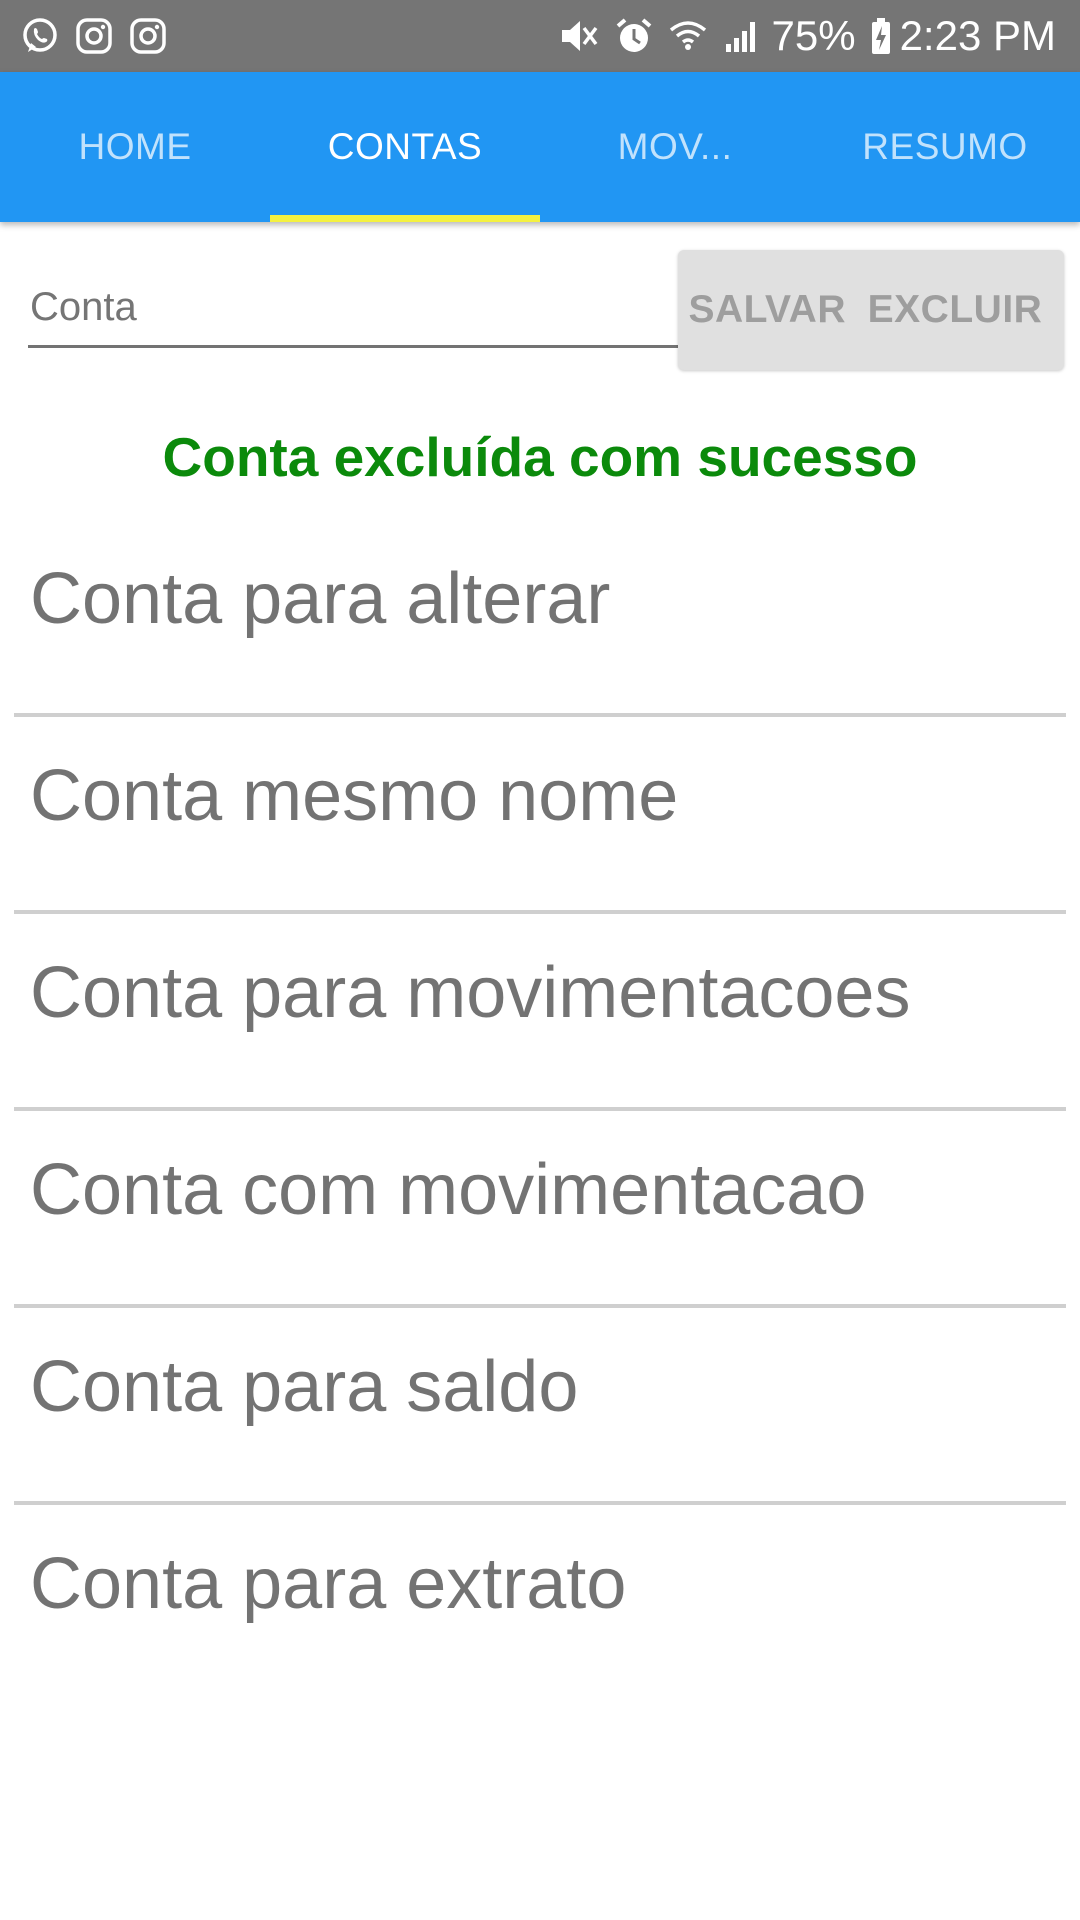 Image resolution: width=1080 pixels, height=1920 pixels. What do you see at coordinates (742, 36) in the screenshot?
I see `signal-icon` at bounding box center [742, 36].